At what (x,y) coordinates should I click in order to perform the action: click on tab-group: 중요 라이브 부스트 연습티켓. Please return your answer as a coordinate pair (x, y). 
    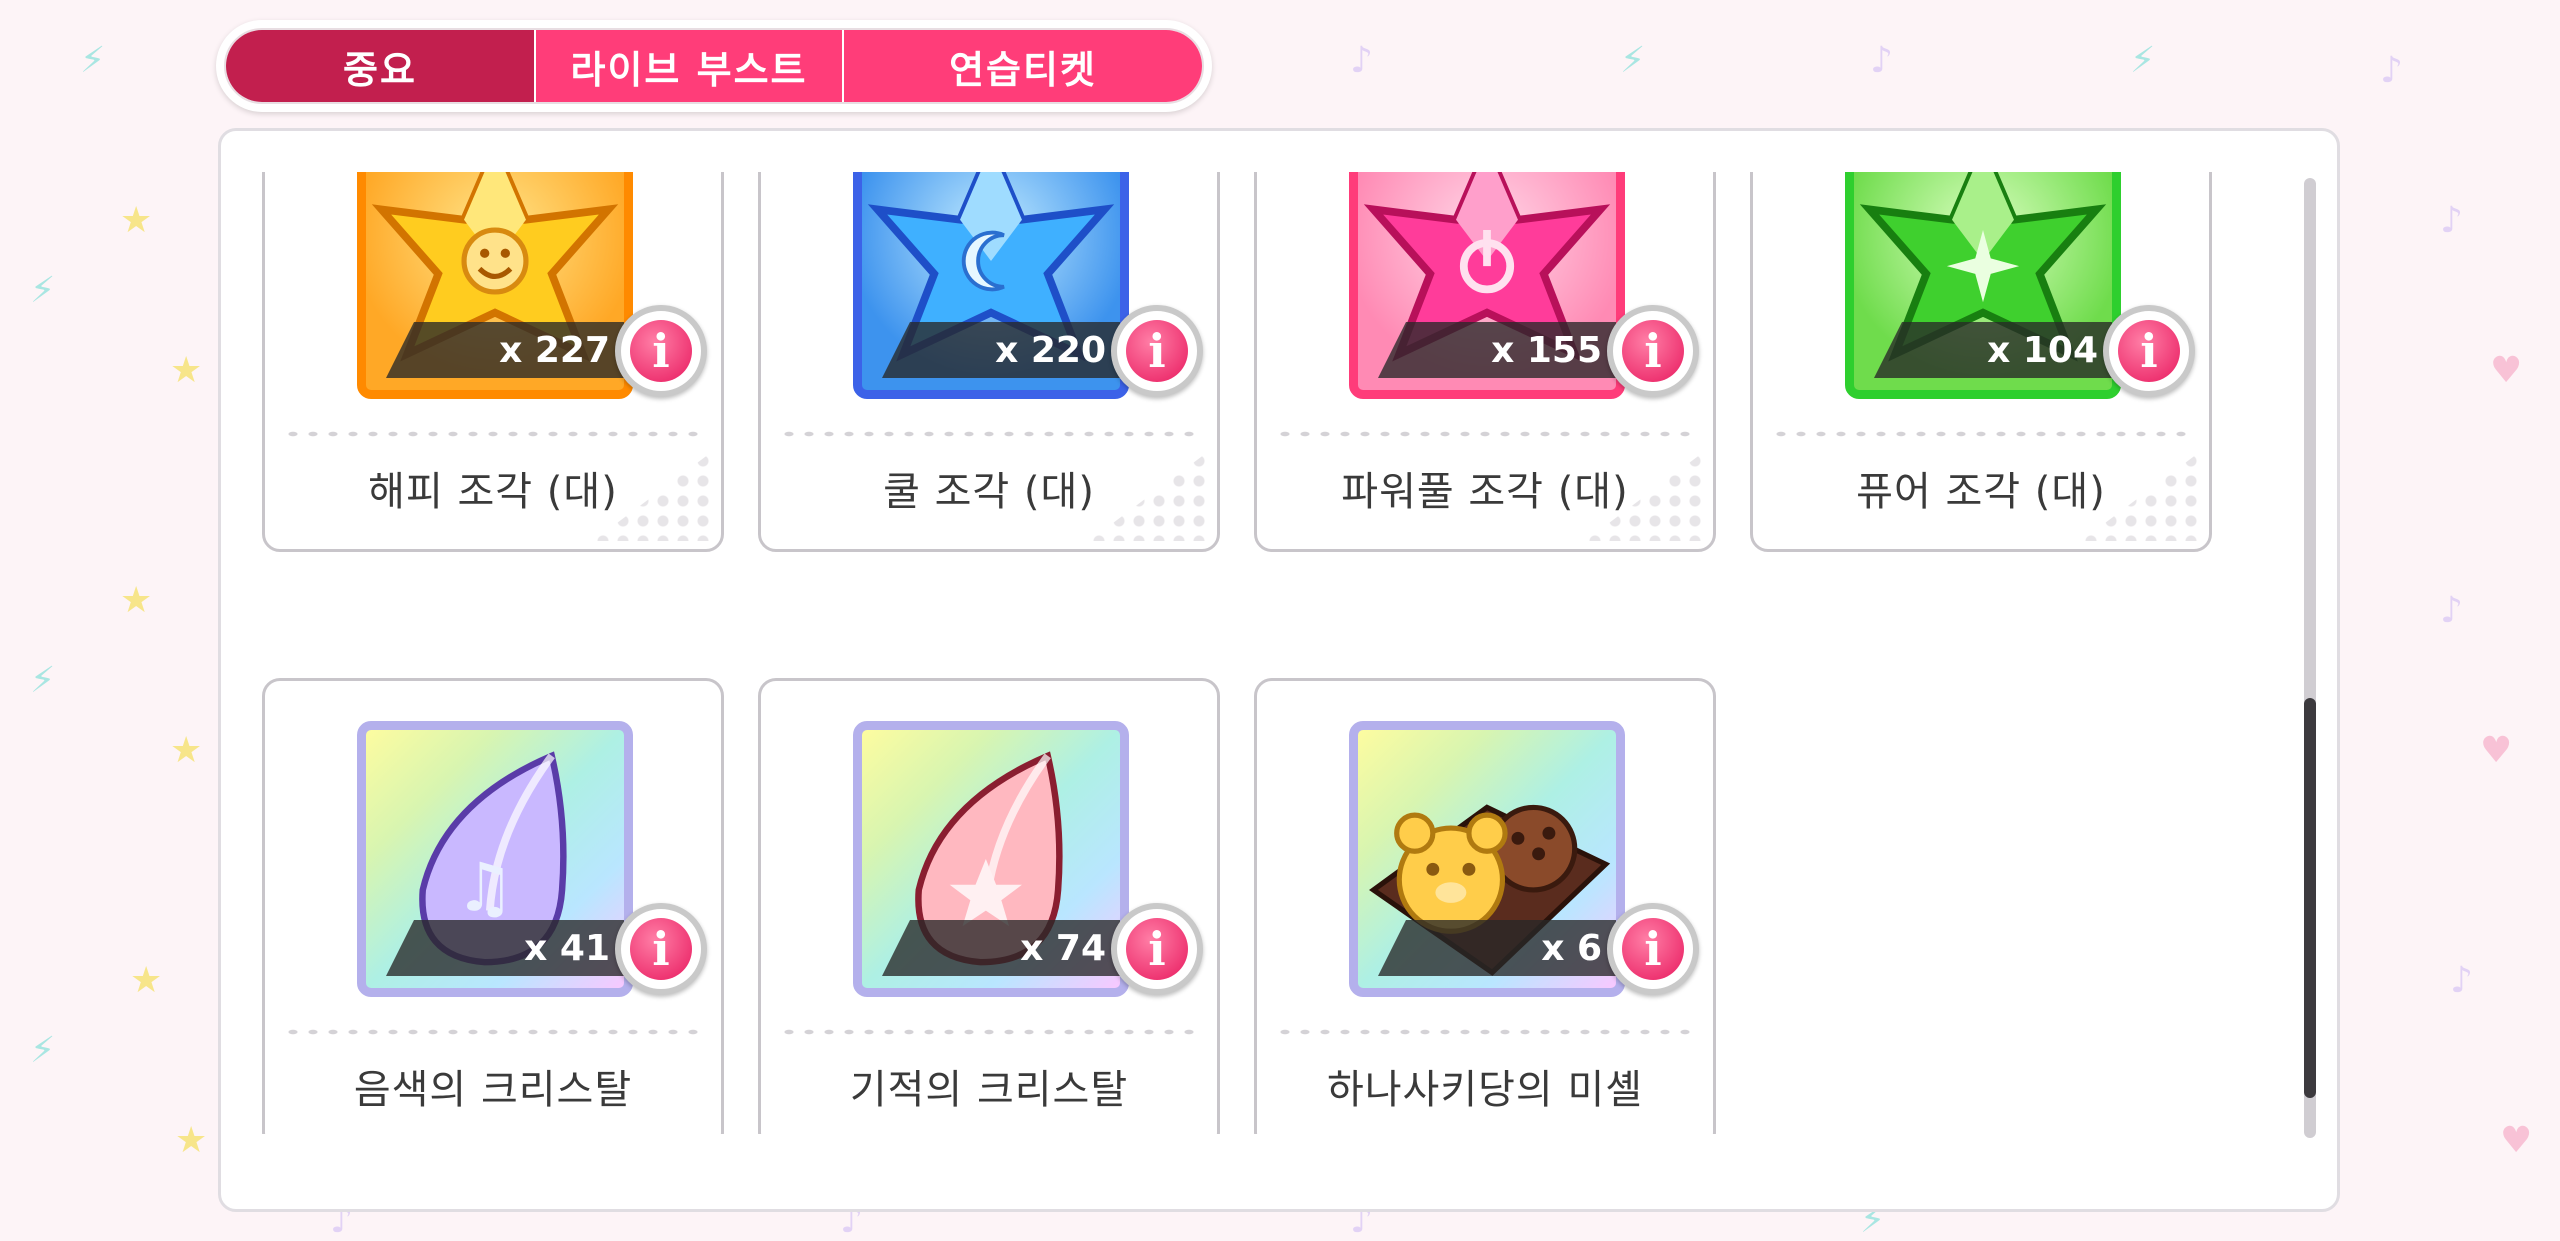
    Looking at the image, I should click on (714, 66).